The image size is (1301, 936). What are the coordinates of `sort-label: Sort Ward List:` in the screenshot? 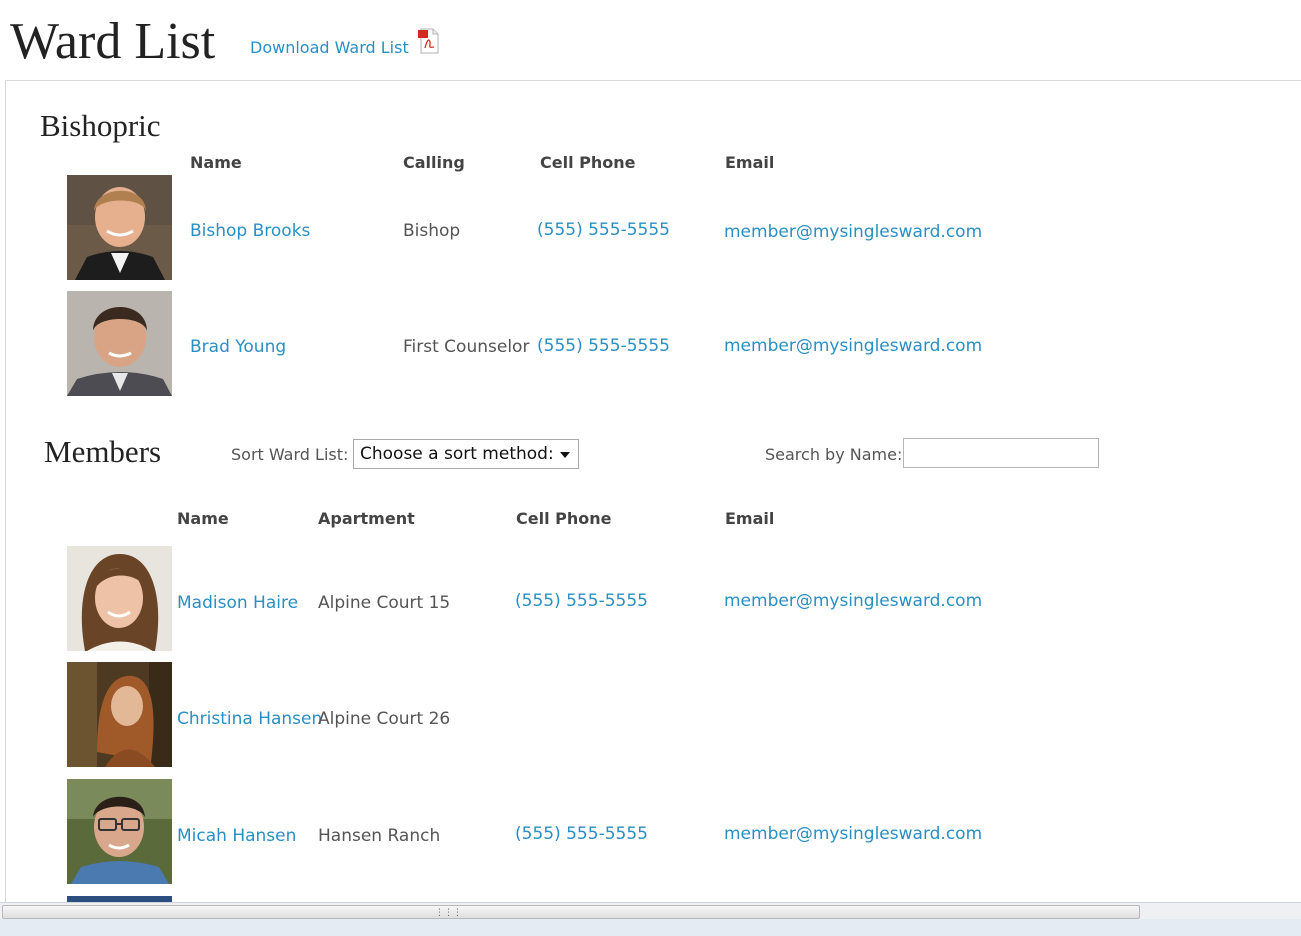 It's located at (290, 454).